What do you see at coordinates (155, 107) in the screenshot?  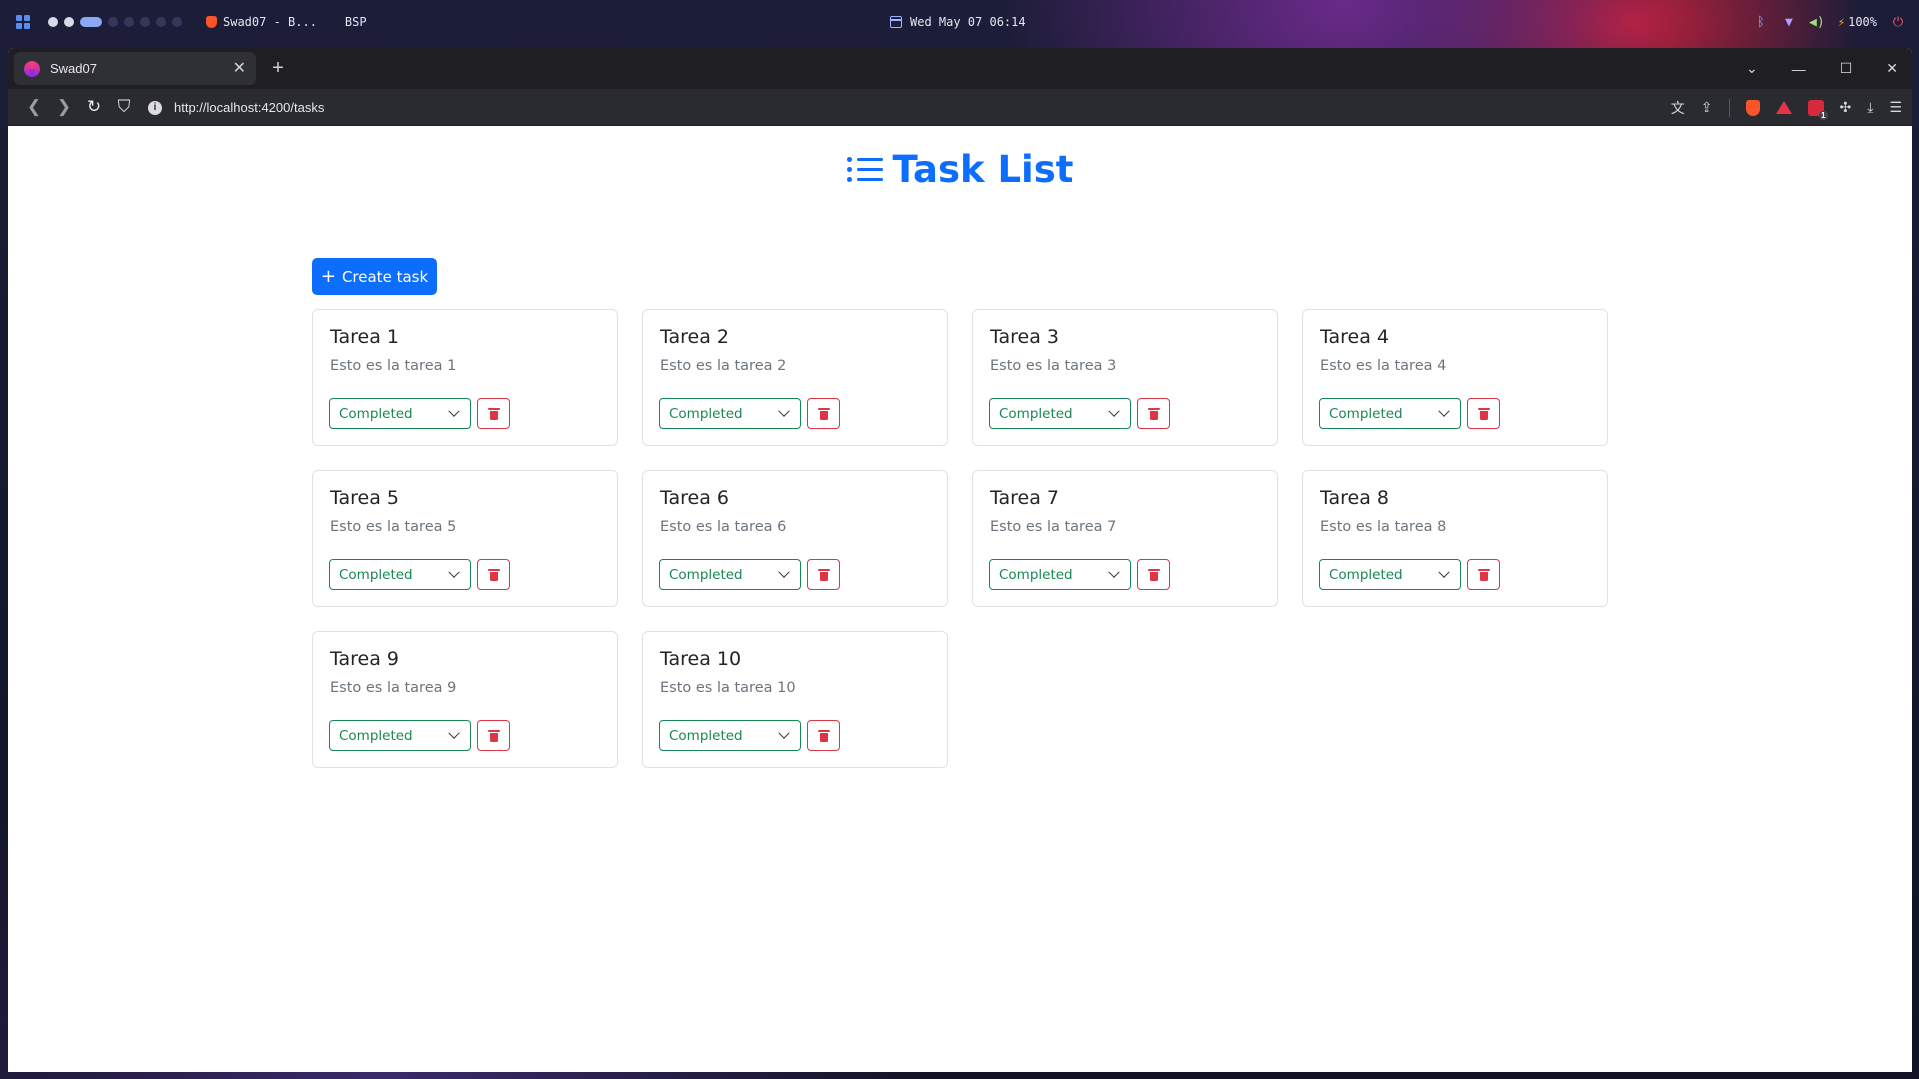 I see `site-info-icon: i` at bounding box center [155, 107].